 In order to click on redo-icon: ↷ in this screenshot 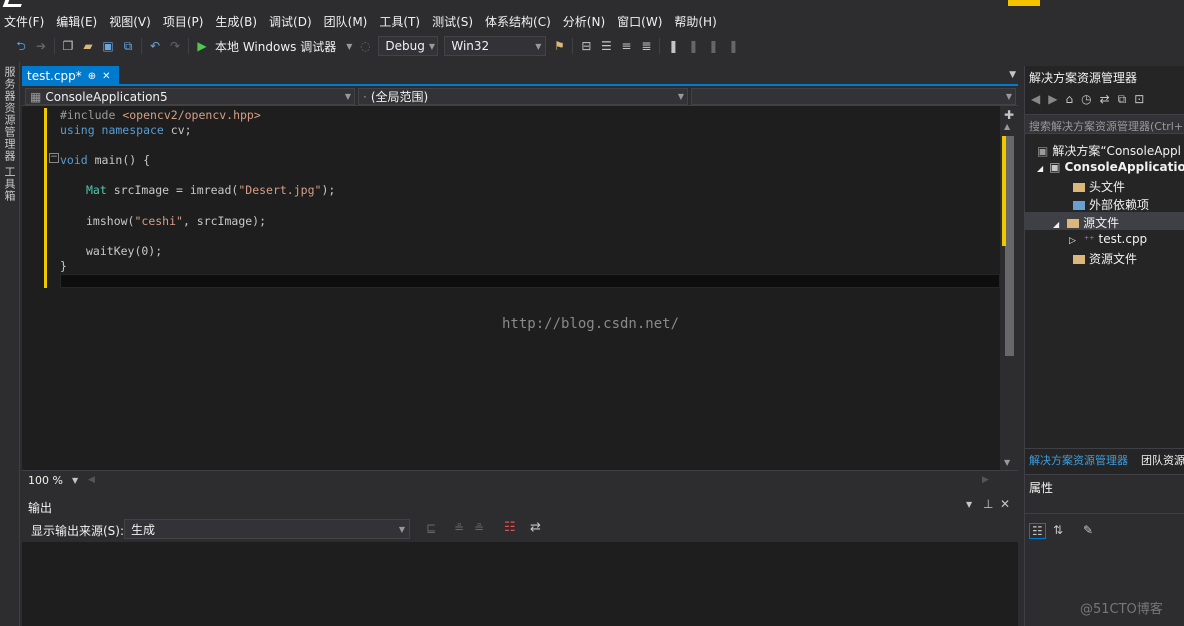, I will do `click(175, 46)`.